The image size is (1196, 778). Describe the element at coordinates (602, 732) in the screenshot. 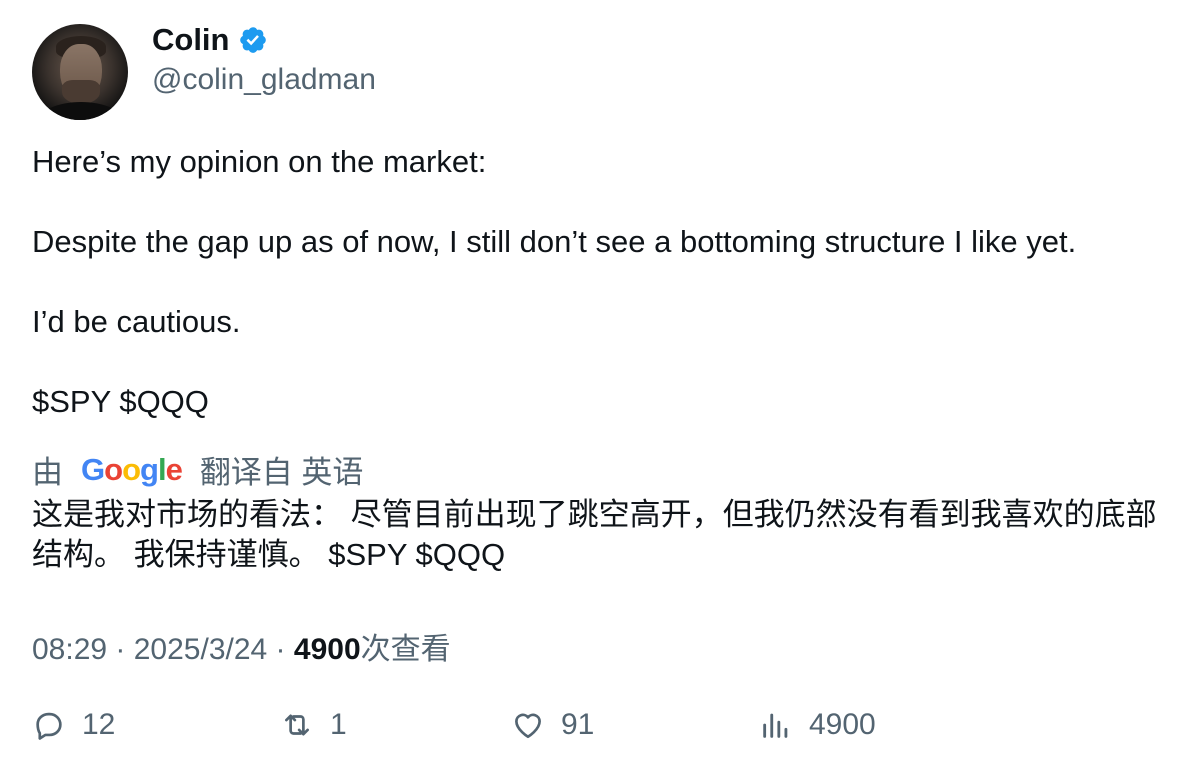

I see `action-bar: 12 1 91 4900` at that location.